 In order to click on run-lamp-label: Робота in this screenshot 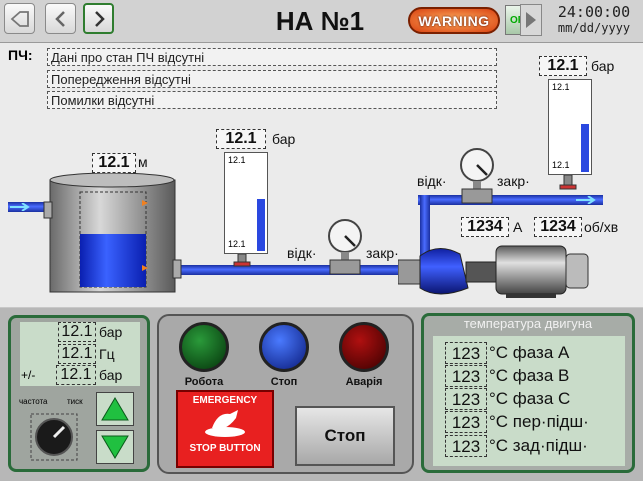, I will do `click(204, 382)`.